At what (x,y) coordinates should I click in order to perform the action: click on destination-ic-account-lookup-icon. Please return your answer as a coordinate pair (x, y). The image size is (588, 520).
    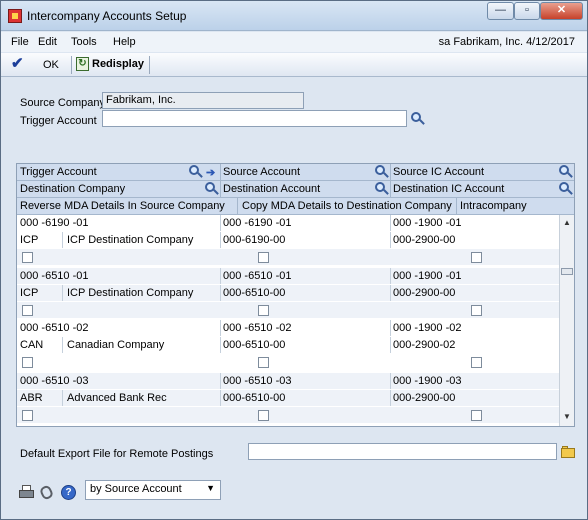
    Looking at the image, I should click on (566, 189).